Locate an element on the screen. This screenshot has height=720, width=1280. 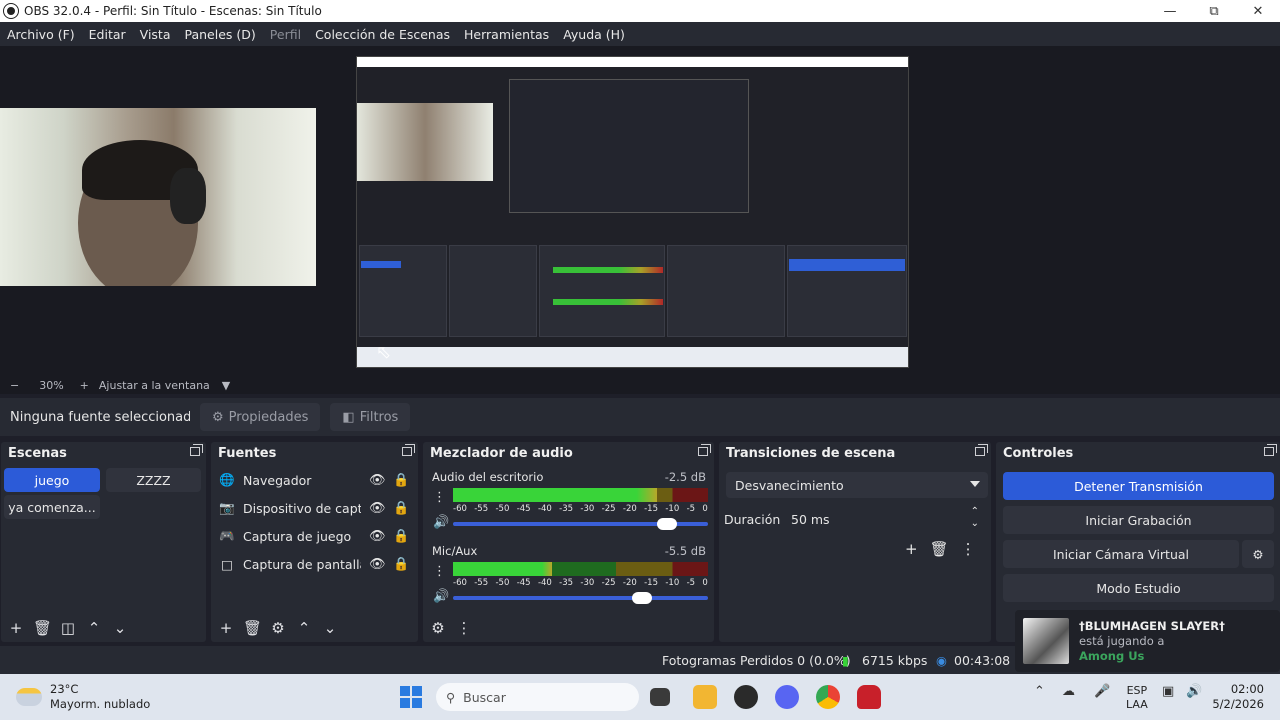
menu-editar: Editar is located at coordinates (107, 34).